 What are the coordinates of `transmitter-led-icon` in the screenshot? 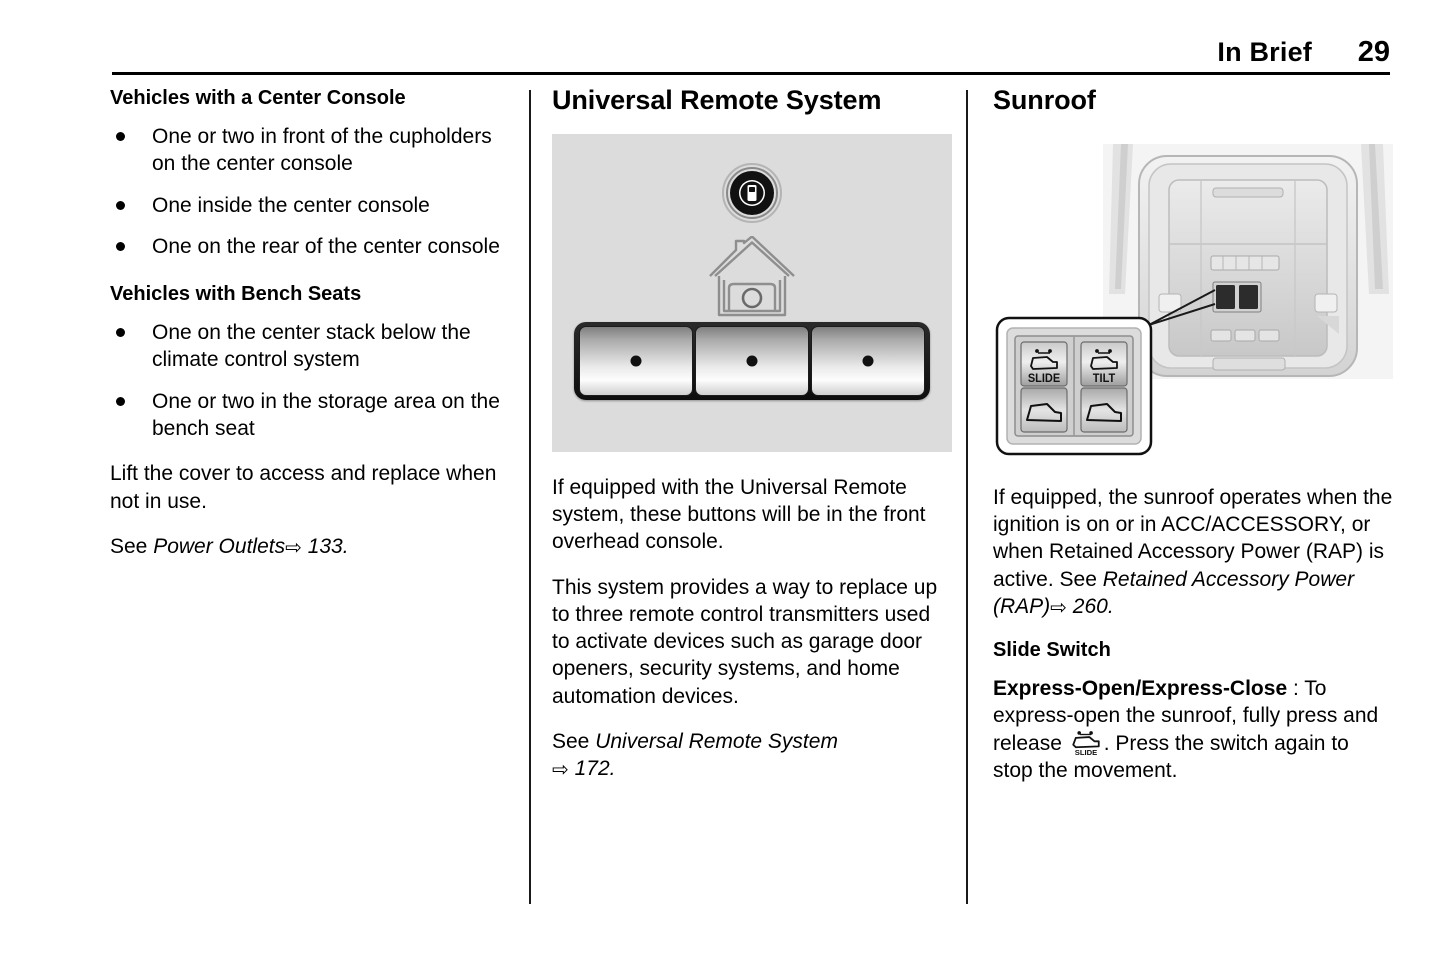 It's located at (752, 192).